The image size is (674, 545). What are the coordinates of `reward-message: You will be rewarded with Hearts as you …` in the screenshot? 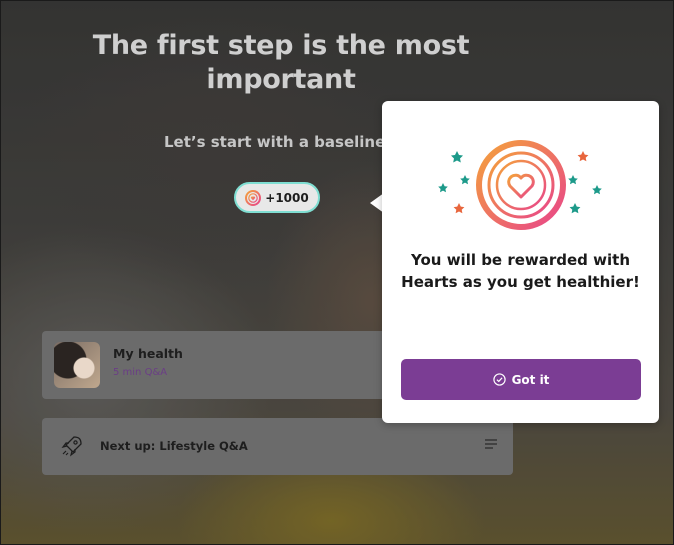 It's located at (520, 271).